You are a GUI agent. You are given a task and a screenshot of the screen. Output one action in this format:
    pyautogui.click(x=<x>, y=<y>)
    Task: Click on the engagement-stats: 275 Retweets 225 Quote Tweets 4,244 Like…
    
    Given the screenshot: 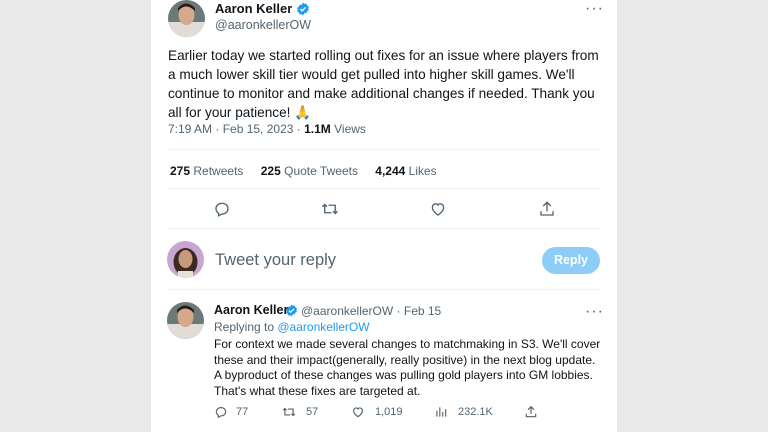 What is the action you would take?
    pyautogui.click(x=310, y=171)
    